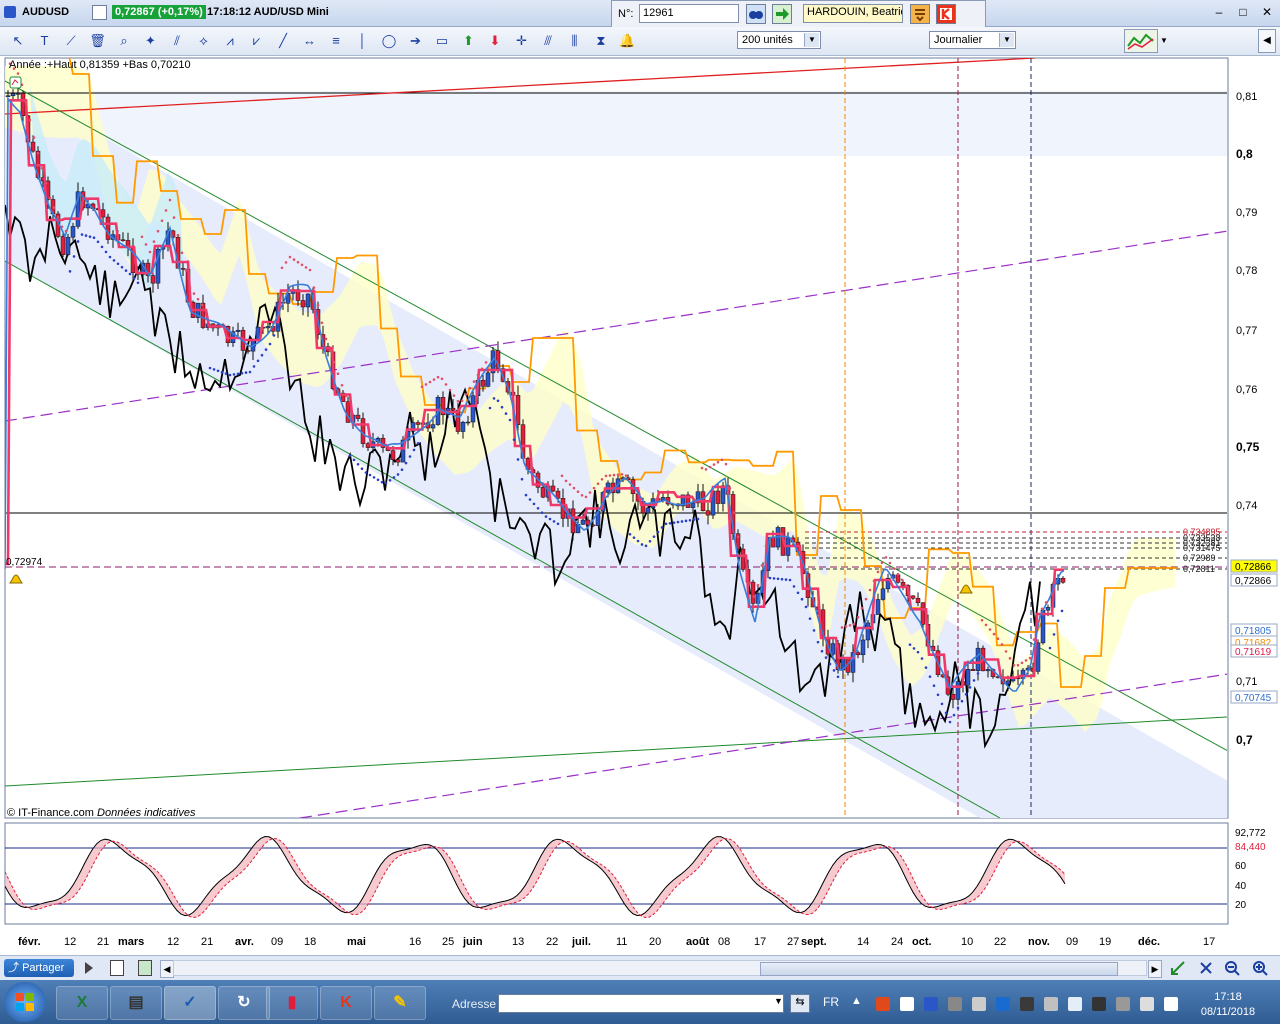  I want to click on share-label: Partager, so click(43, 968).